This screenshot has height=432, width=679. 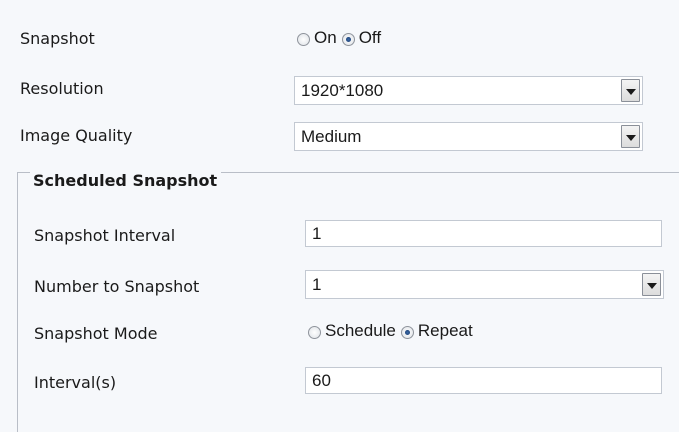 I want to click on snapshot-radio-group: On Off, so click(x=339, y=38).